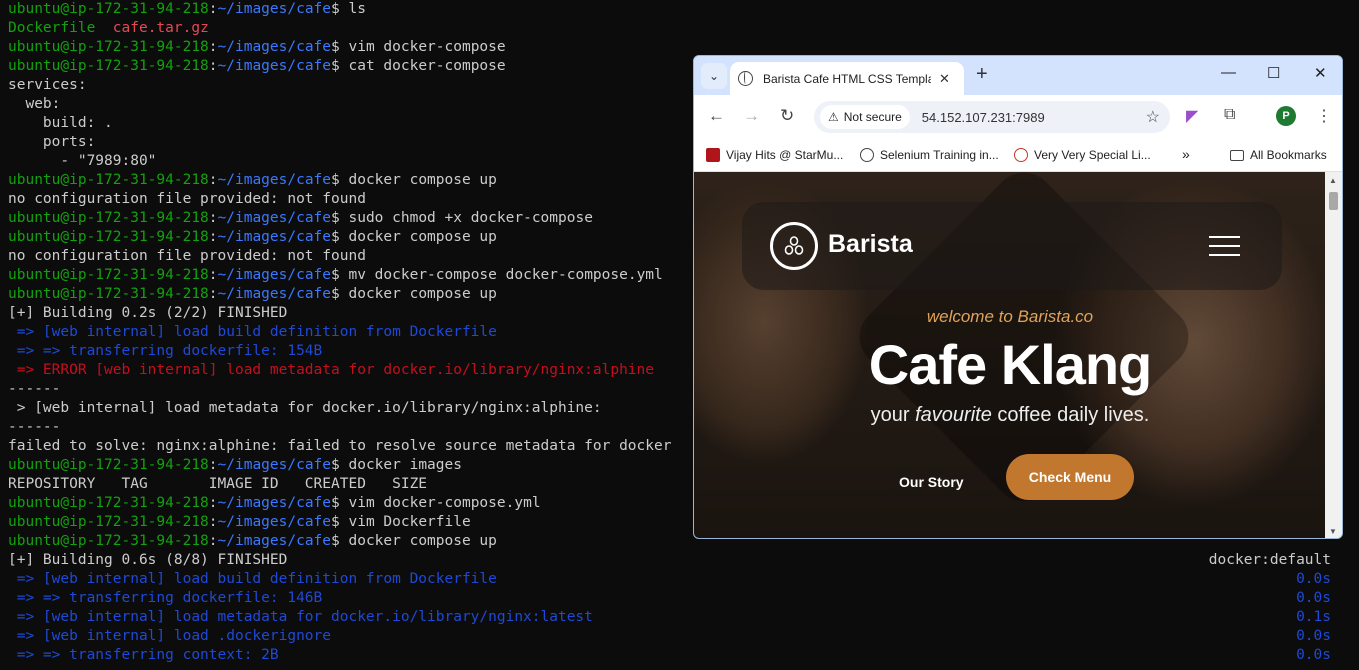  I want to click on terminal-line: Dockerfile cafe.tar.gz, so click(683, 28).